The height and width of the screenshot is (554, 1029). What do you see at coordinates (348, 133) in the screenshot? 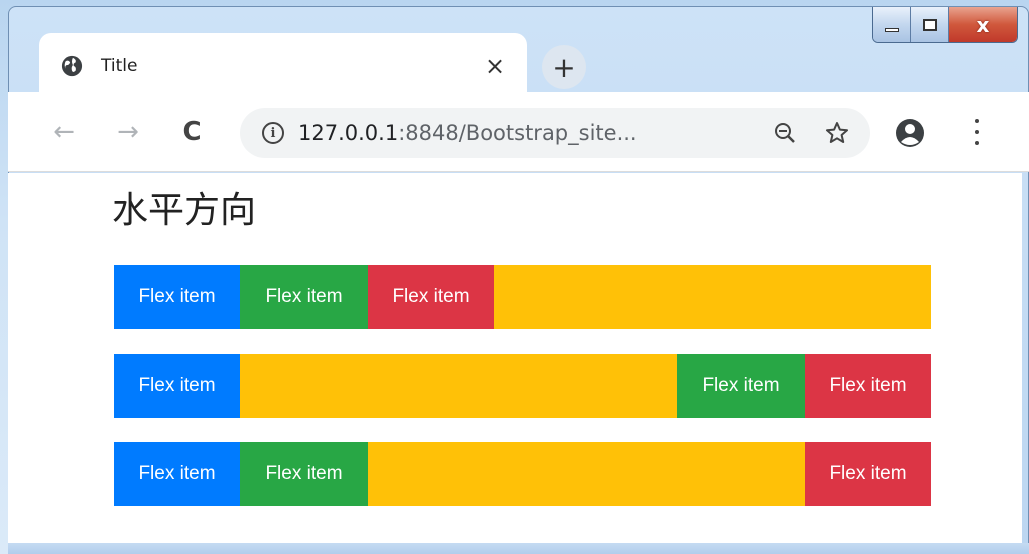
I see `url-host: 127.0.0.1` at bounding box center [348, 133].